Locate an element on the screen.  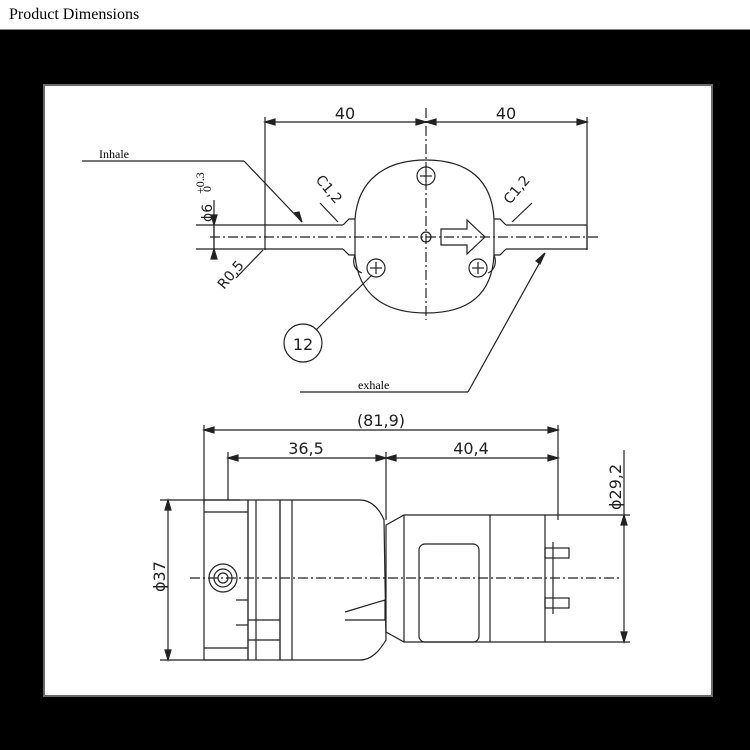
chamfer-left-label: C1,2 is located at coordinates (328, 189).